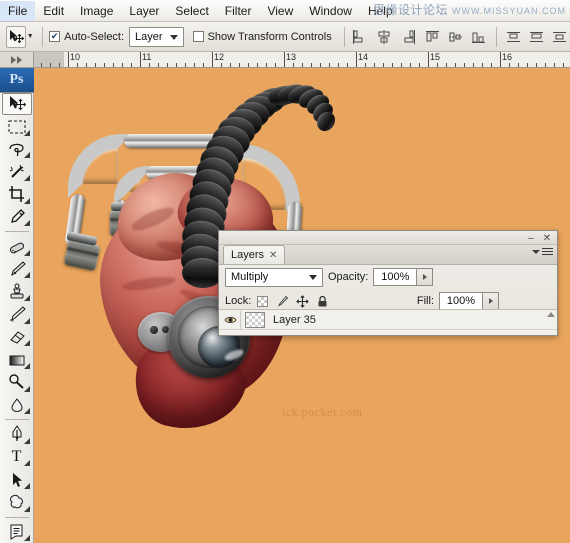  I want to click on layer-visibility-toggle, so click(231, 319).